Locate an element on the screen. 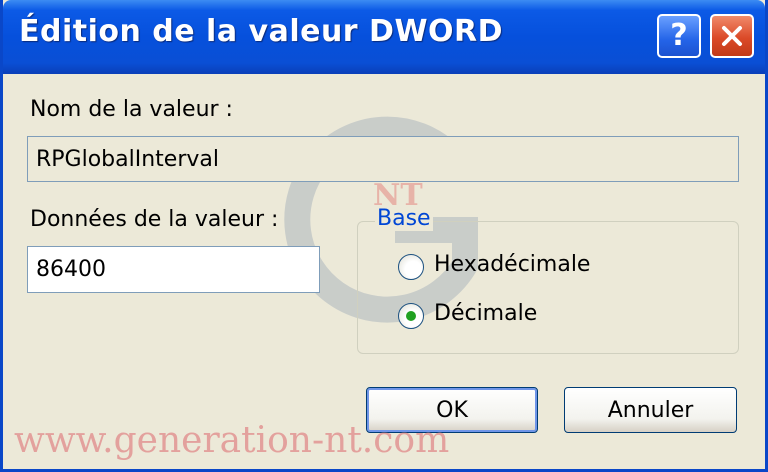 The width and height of the screenshot is (768, 472). close-icon is located at coordinates (732, 36).